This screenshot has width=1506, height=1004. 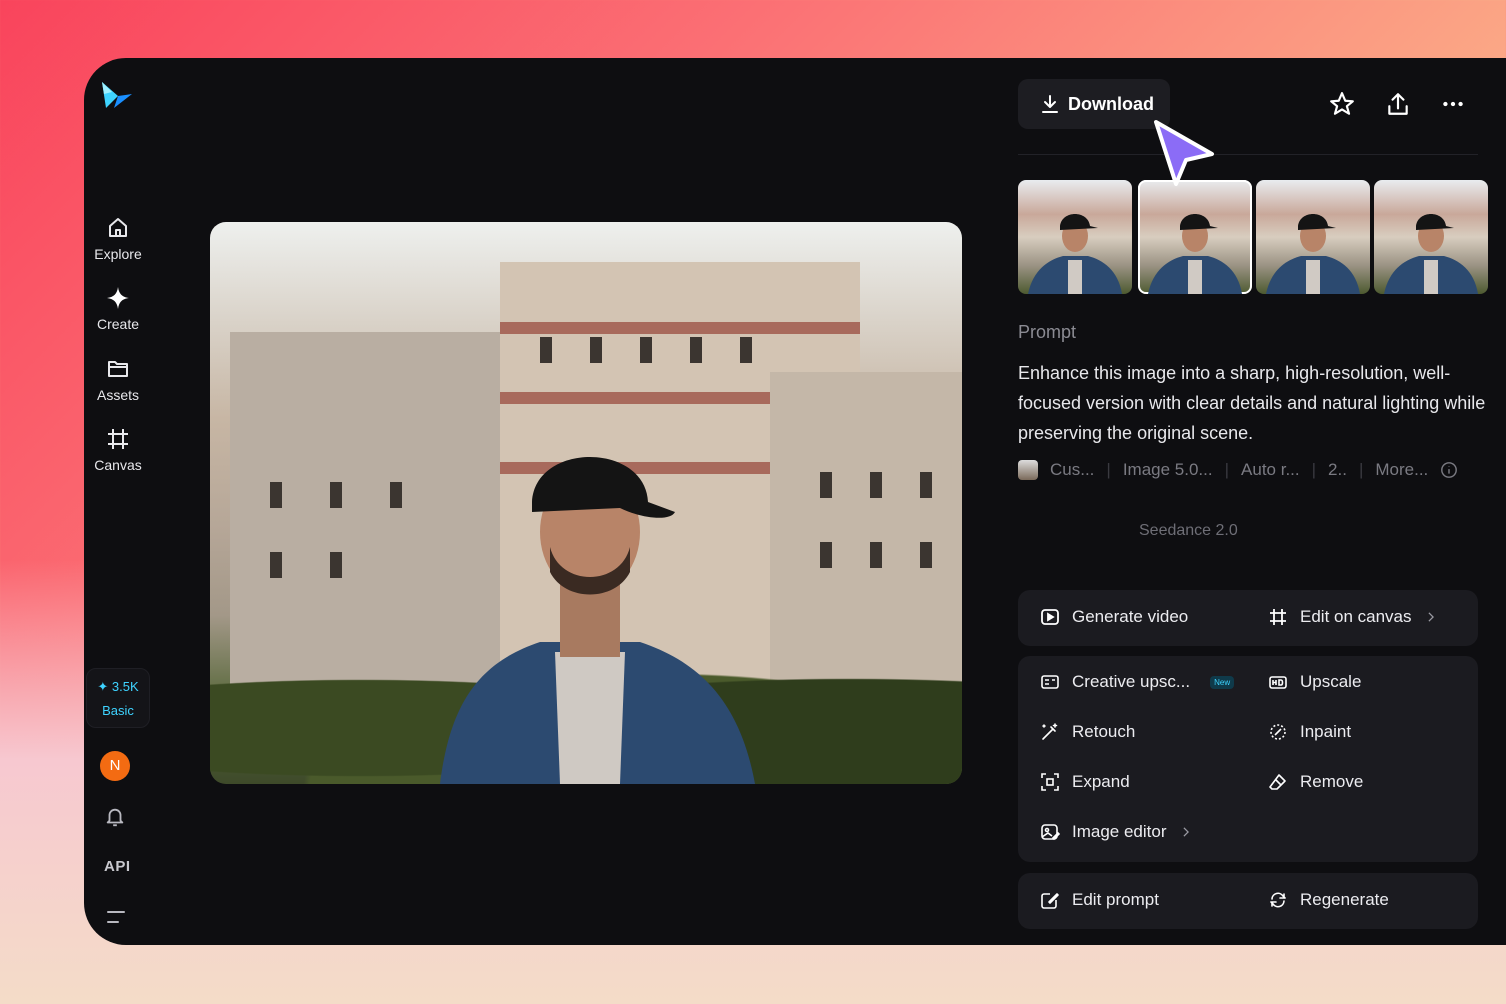 I want to click on sparkle-icon, so click(x=118, y=298).